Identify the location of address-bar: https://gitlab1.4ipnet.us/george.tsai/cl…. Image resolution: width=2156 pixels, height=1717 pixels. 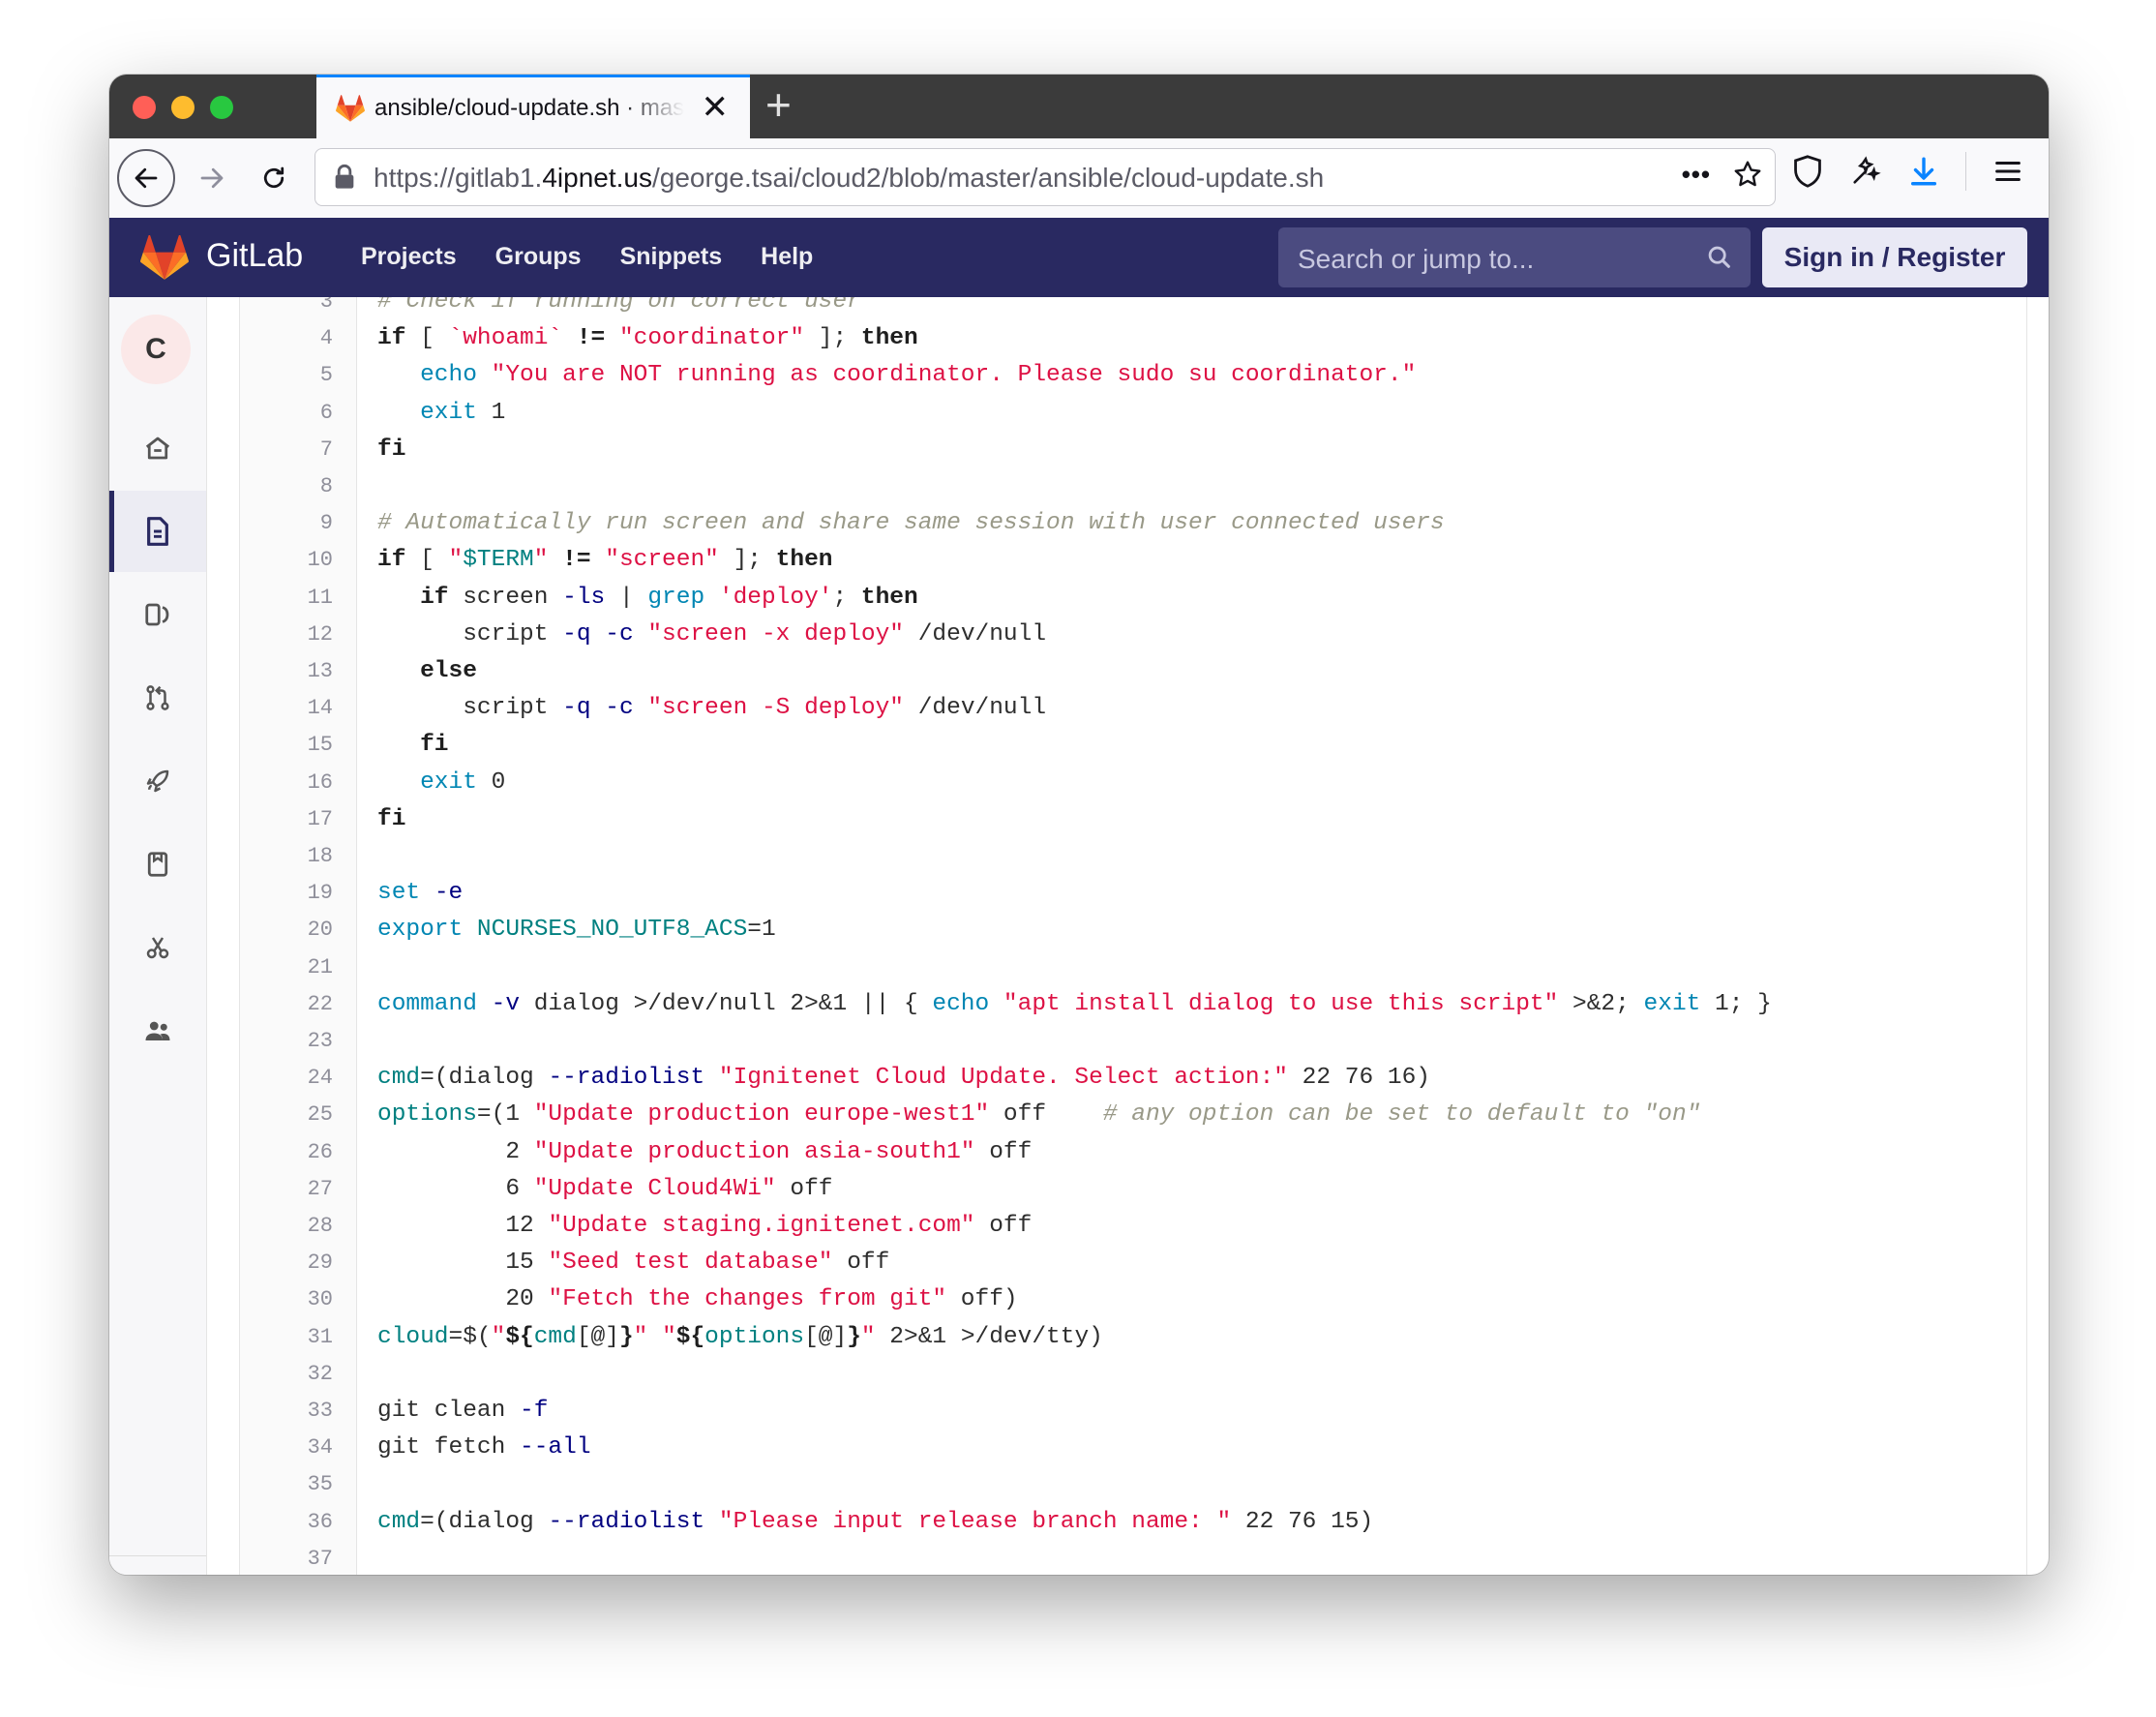
(1045, 177).